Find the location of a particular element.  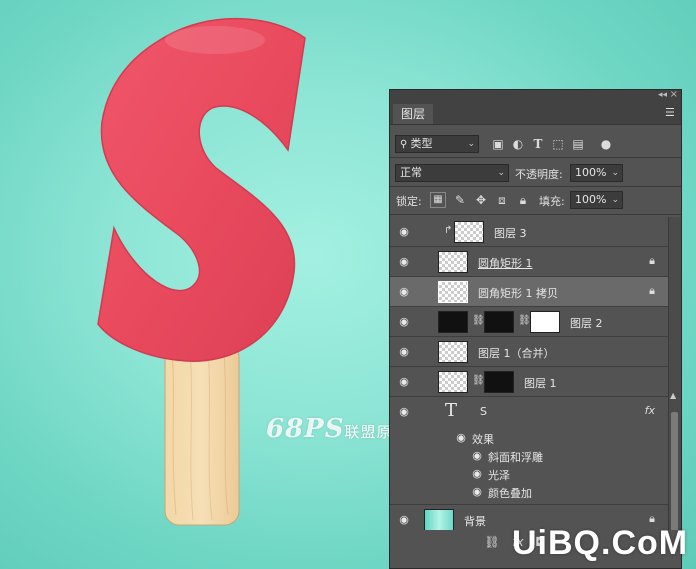

lock-label: 锁定: is located at coordinates (409, 201).